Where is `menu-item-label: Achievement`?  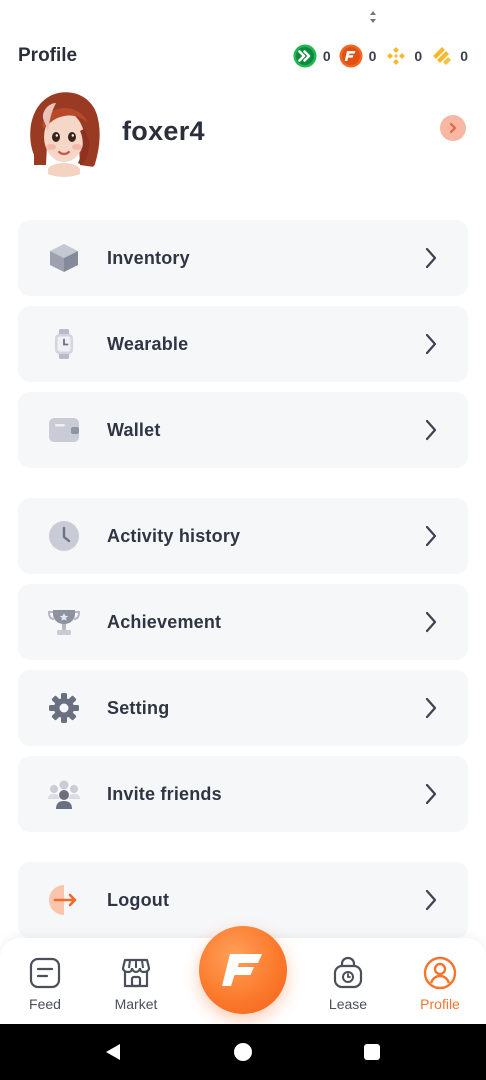
menu-item-label: Achievement is located at coordinates (164, 621).